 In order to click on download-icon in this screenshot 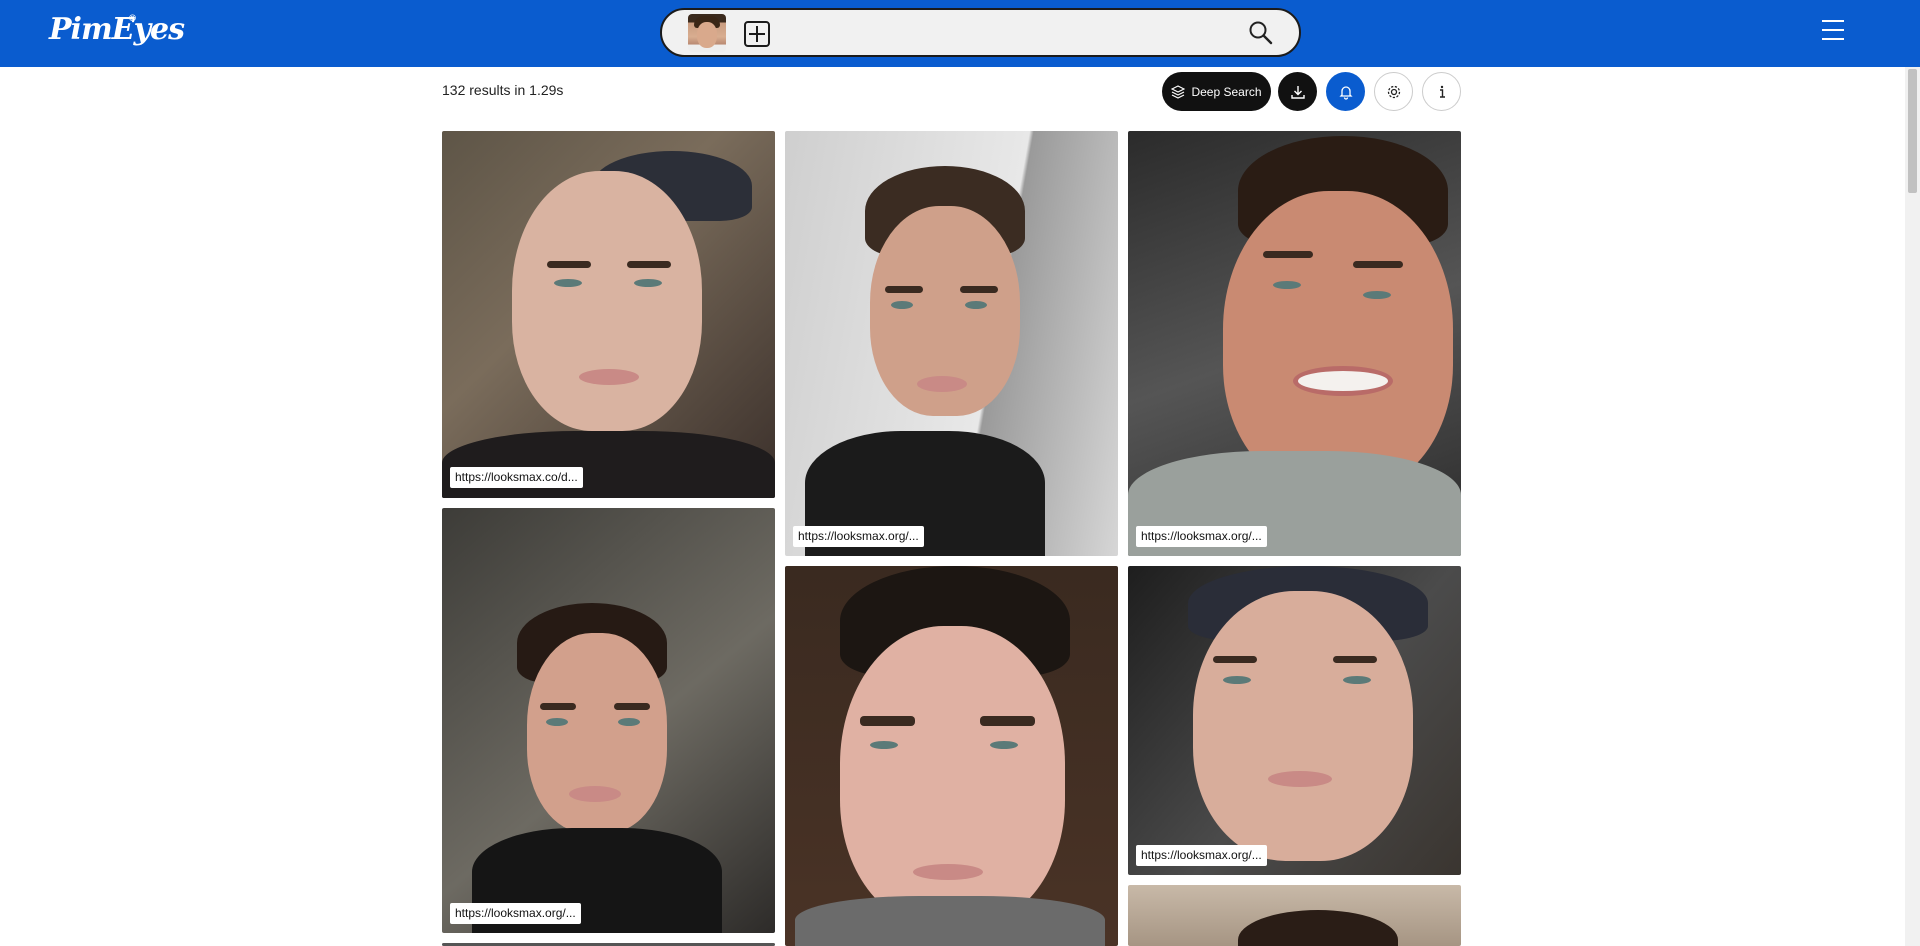, I will do `click(1297, 92)`.